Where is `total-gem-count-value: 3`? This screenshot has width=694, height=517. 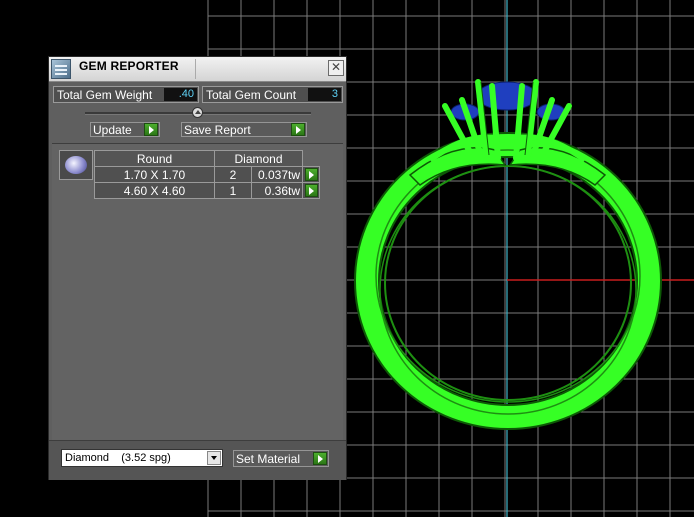
total-gem-count-value: 3 is located at coordinates (324, 94).